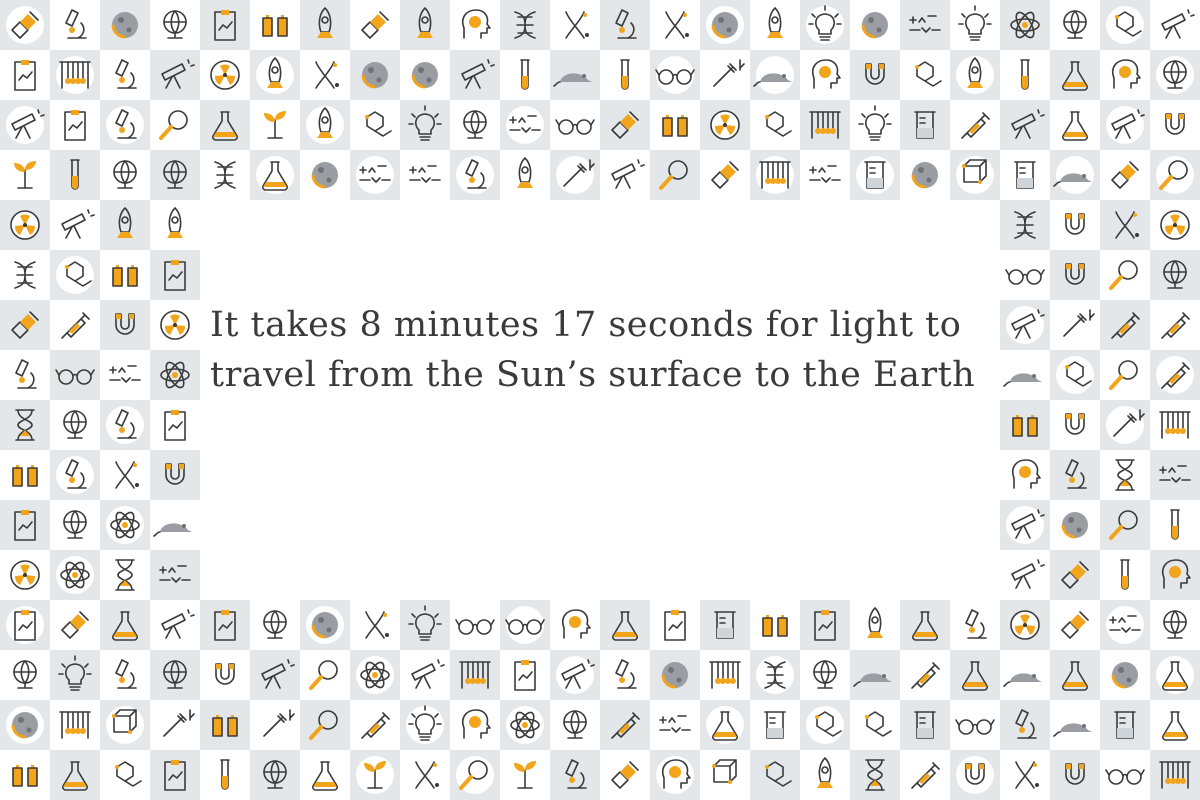 Image resolution: width=1200 pixels, height=800 pixels. I want to click on magnifier-icon, so click(1175, 175).